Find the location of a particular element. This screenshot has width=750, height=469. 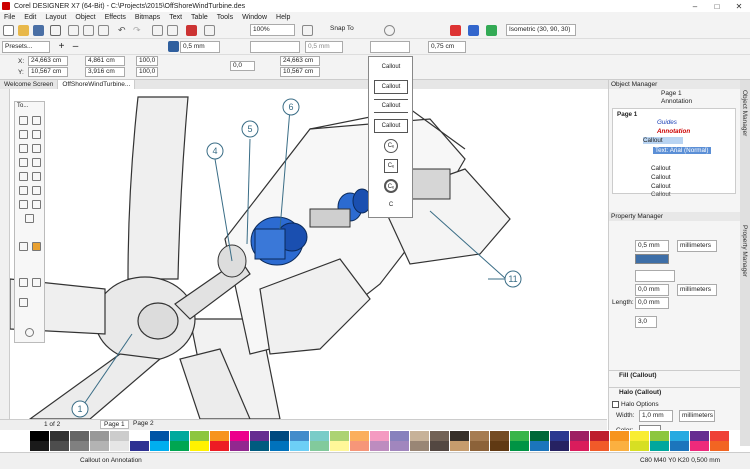

open-icon is located at coordinates (23, 30).